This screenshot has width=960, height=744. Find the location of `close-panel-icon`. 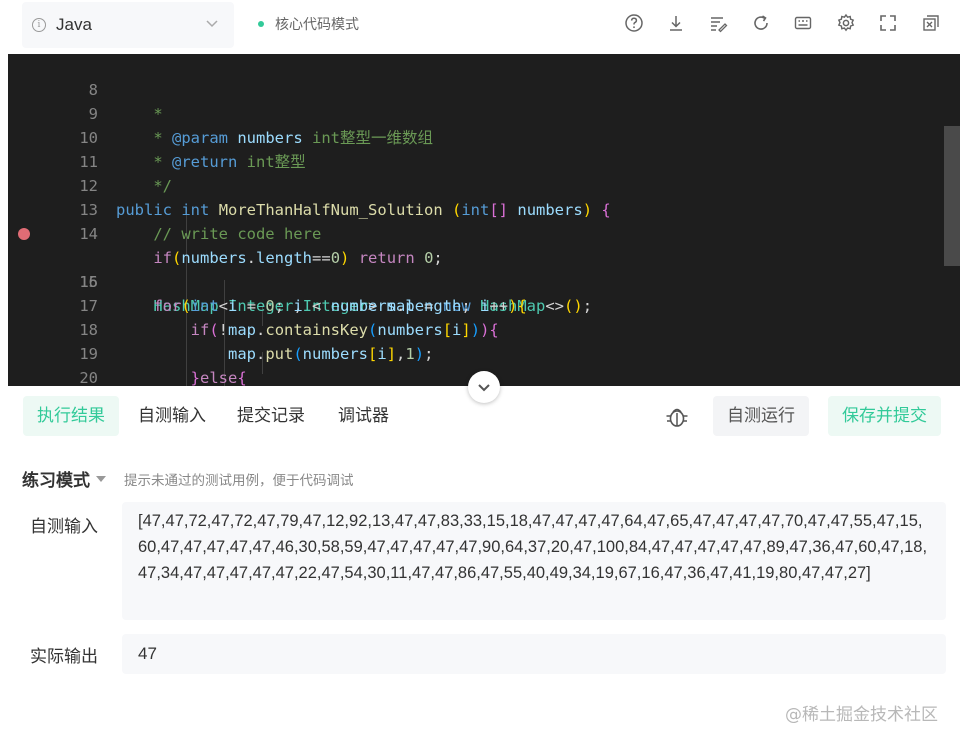

close-panel-icon is located at coordinates (931, 23).